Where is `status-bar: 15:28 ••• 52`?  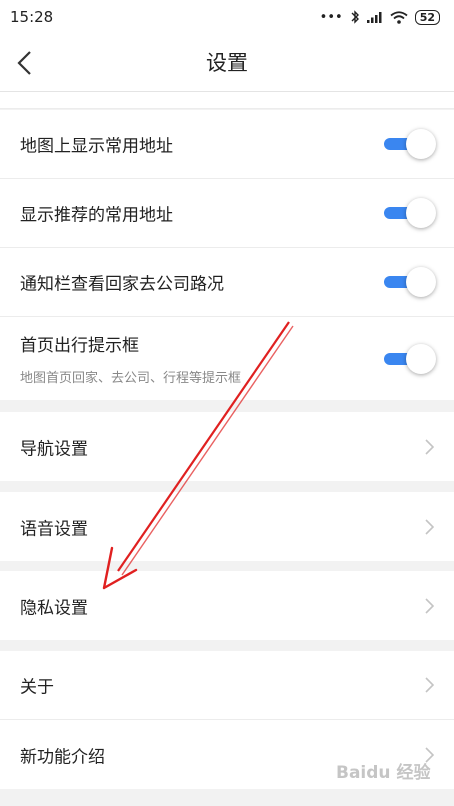
status-bar: 15:28 ••• 52 is located at coordinates (227, 17).